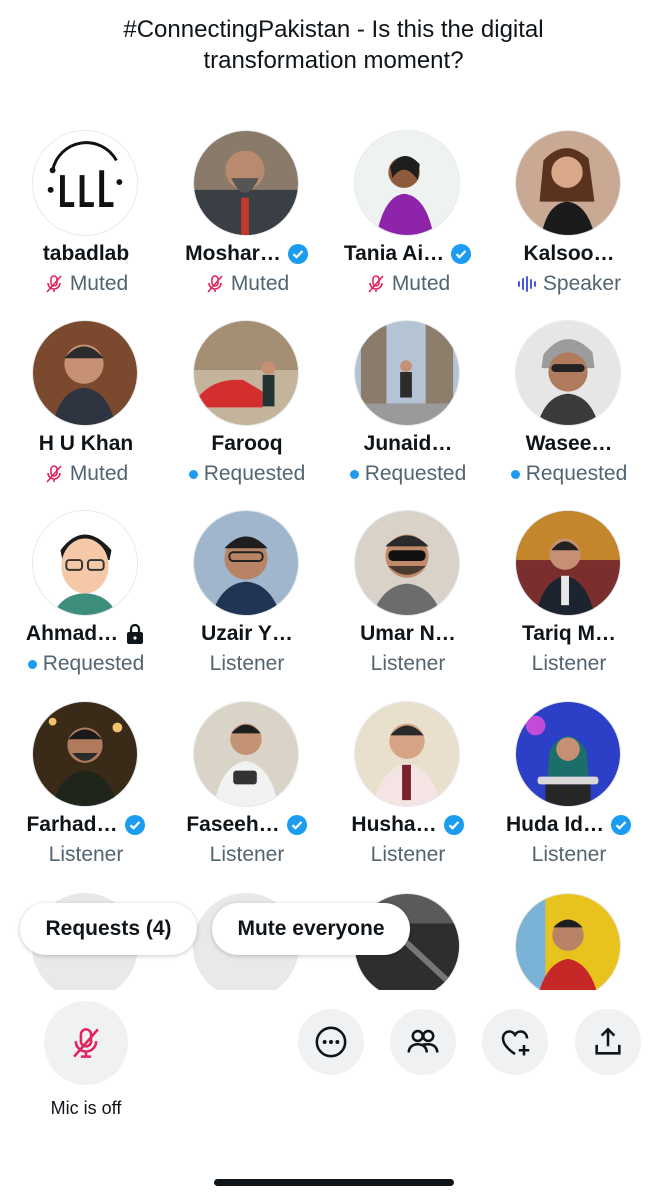 This screenshot has height=1200, width=667. What do you see at coordinates (582, 283) in the screenshot?
I see `participant-status: Speaker` at bounding box center [582, 283].